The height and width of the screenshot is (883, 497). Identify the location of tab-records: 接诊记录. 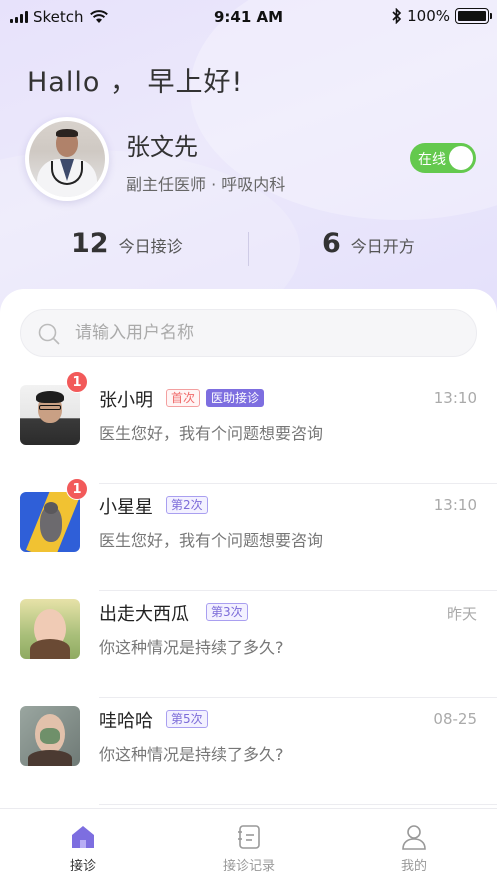
(249, 846).